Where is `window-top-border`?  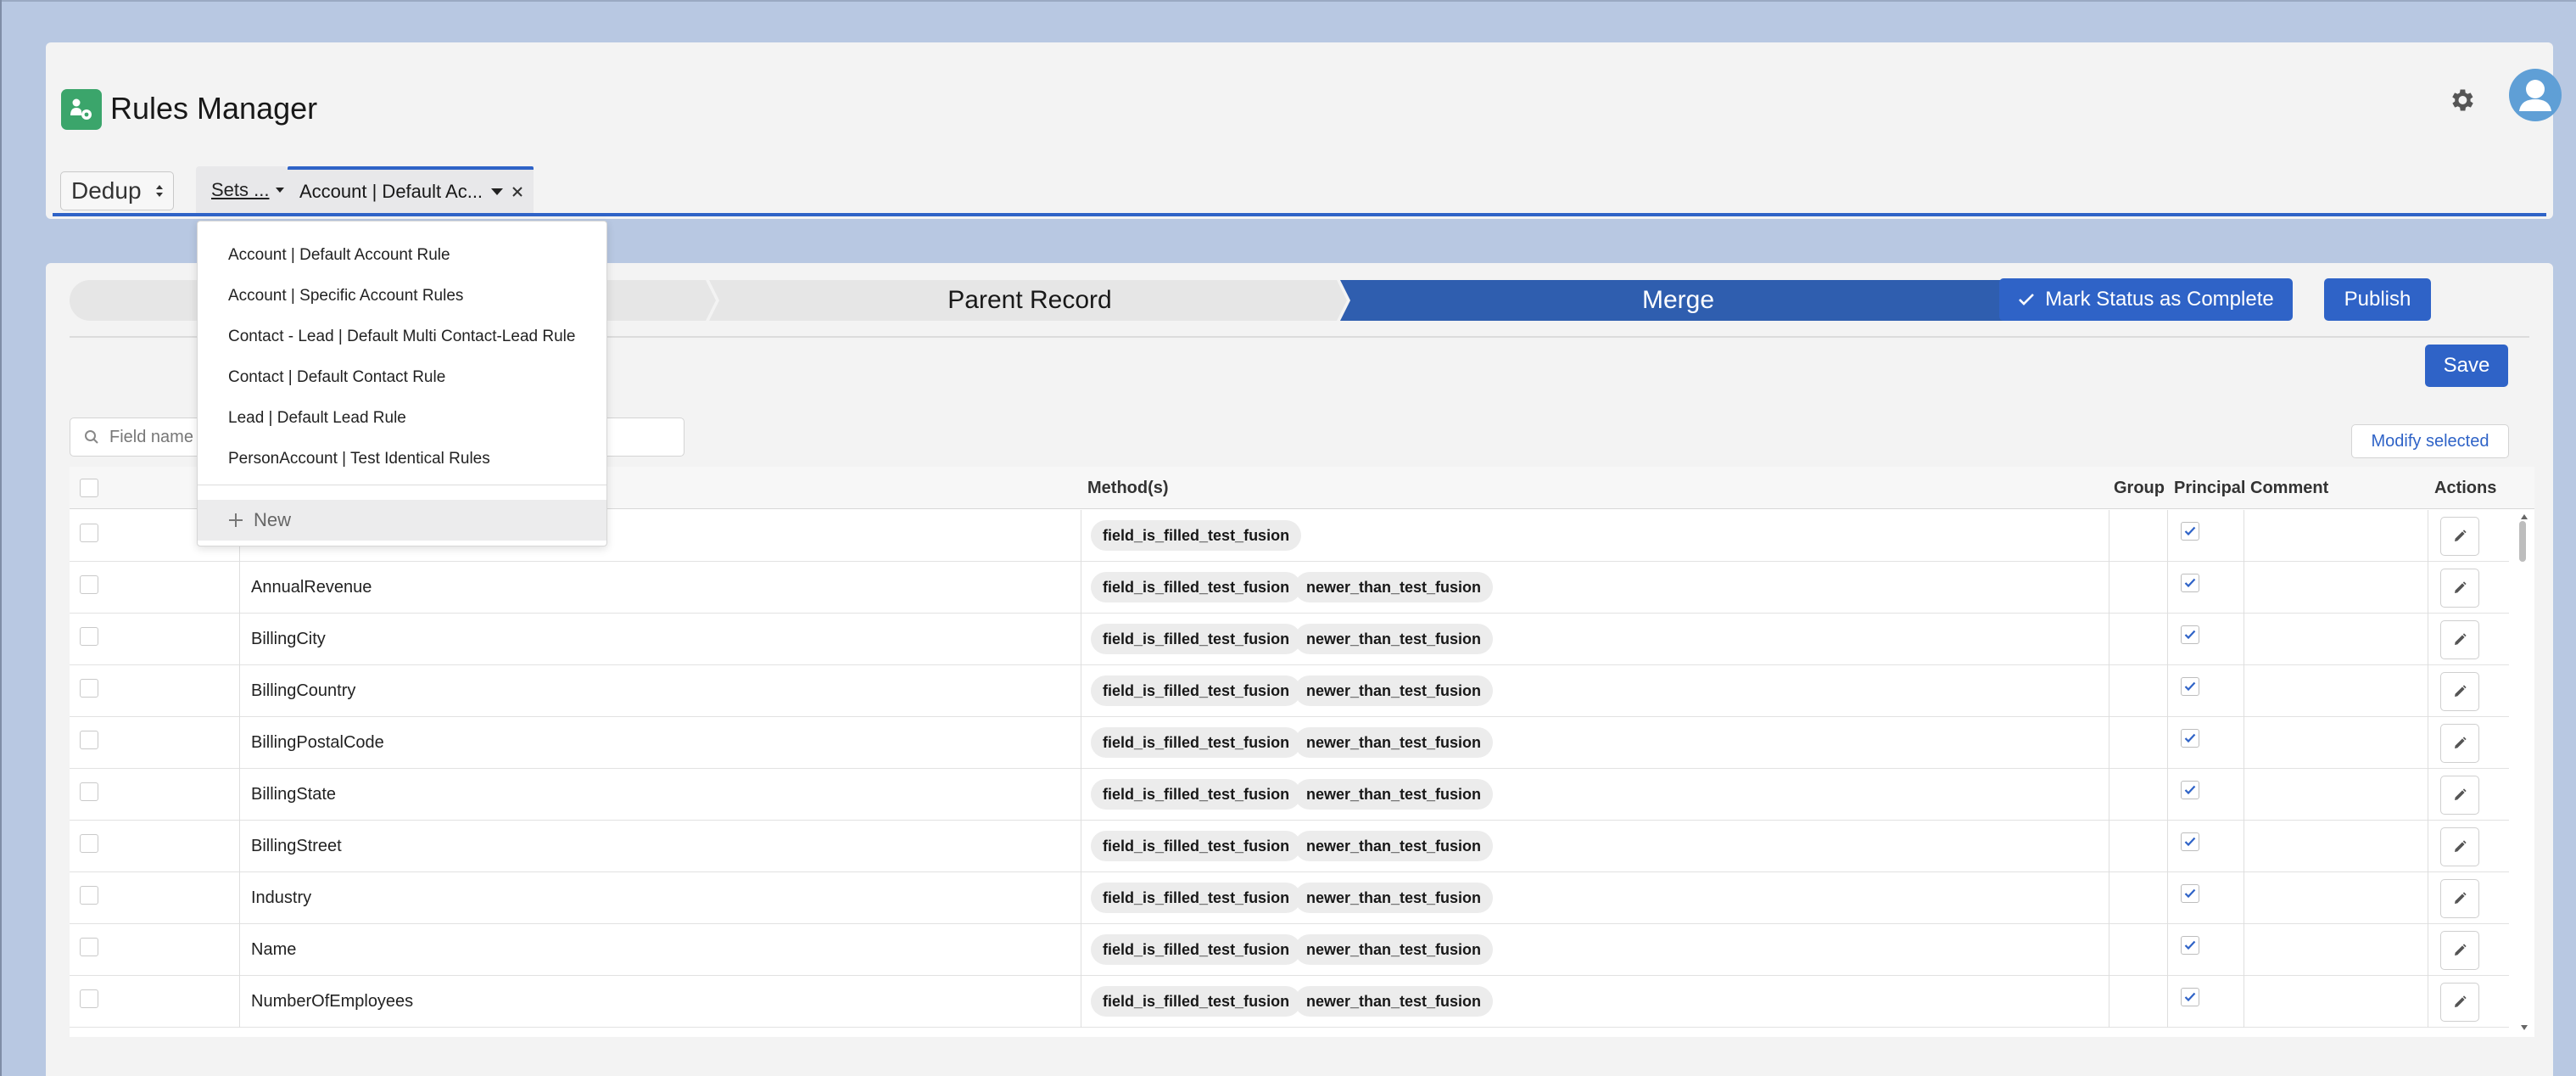
window-top-border is located at coordinates (1288, 1).